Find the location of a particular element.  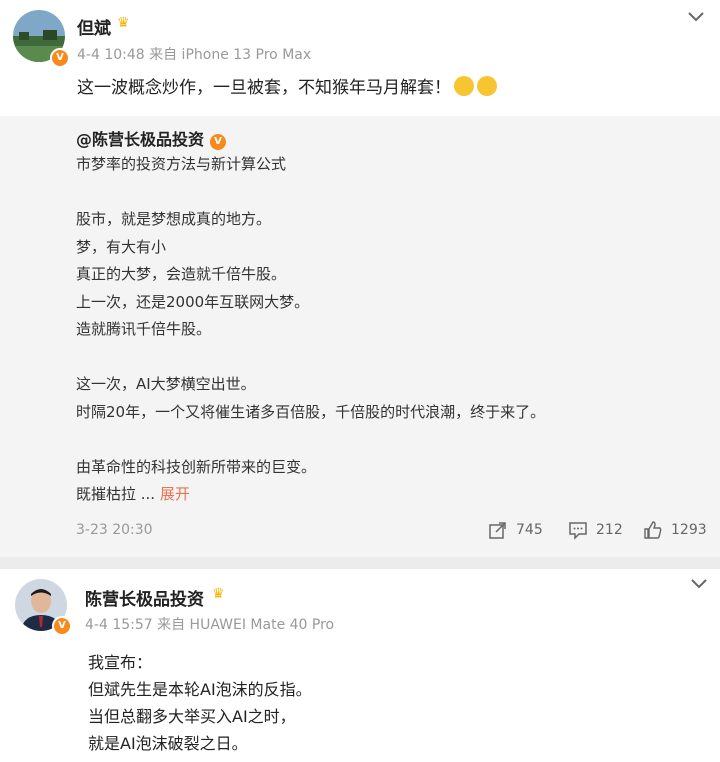

post-text: 这一波概念炒作，一旦被套，不知猴年马月解套！ is located at coordinates (287, 88).